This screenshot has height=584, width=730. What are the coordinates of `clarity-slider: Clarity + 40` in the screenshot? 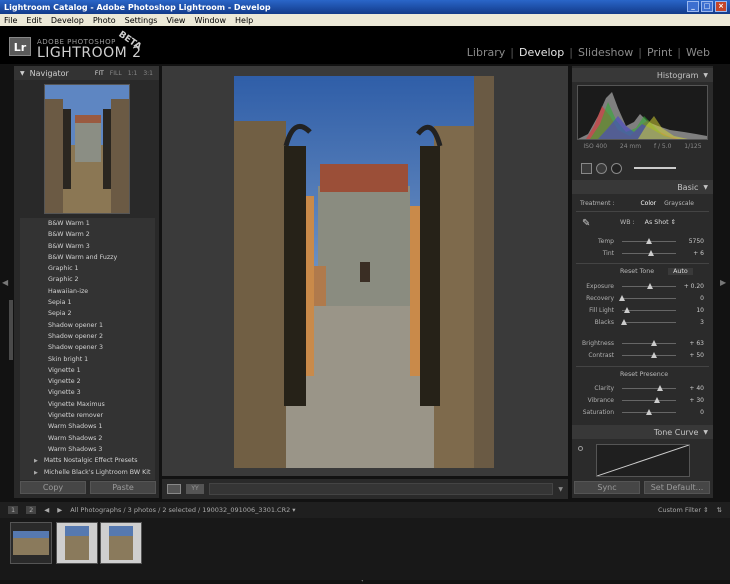 It's located at (642, 388).